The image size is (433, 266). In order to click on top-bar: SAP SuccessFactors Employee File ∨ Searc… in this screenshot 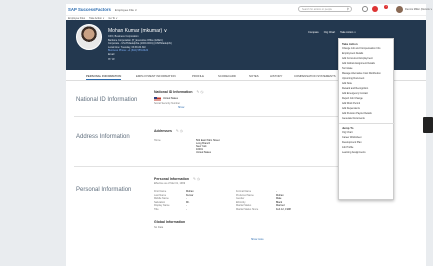, I will do `click(249, 9)`.